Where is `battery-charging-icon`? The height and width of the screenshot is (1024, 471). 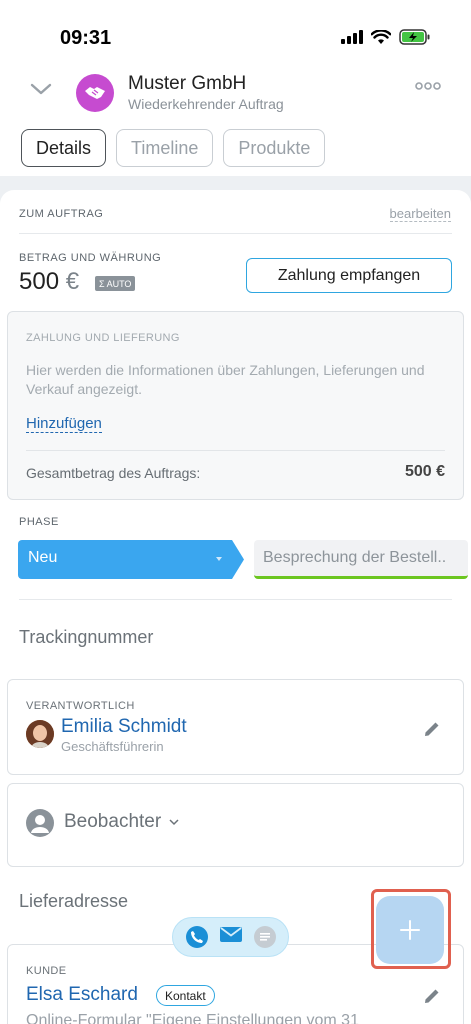
battery-charging-icon is located at coordinates (414, 37).